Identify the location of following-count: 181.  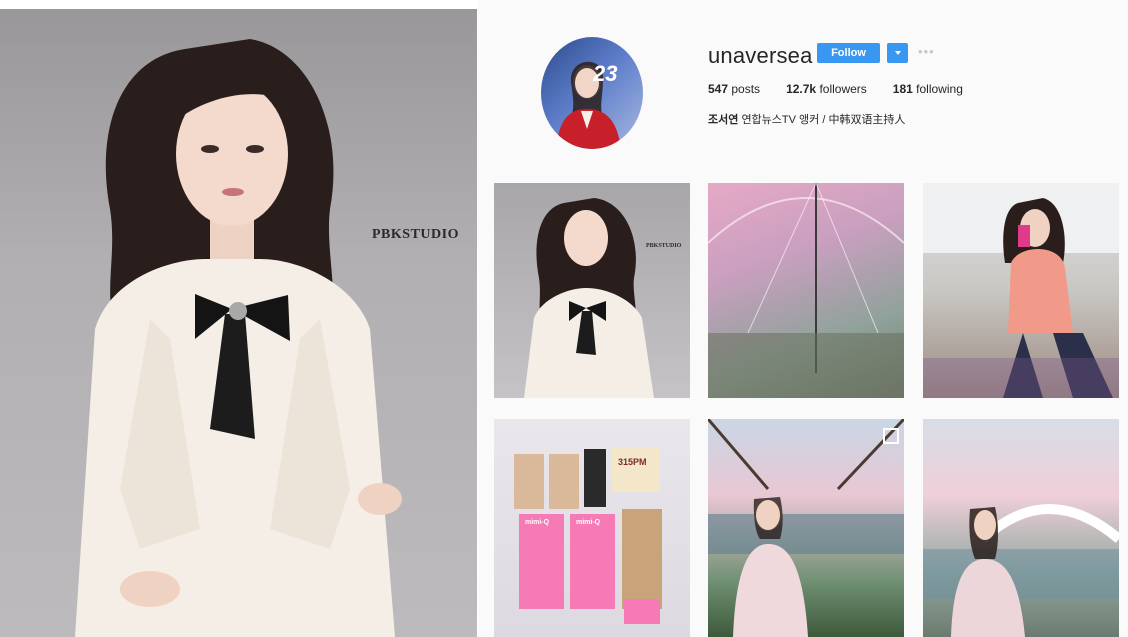
(902, 89).